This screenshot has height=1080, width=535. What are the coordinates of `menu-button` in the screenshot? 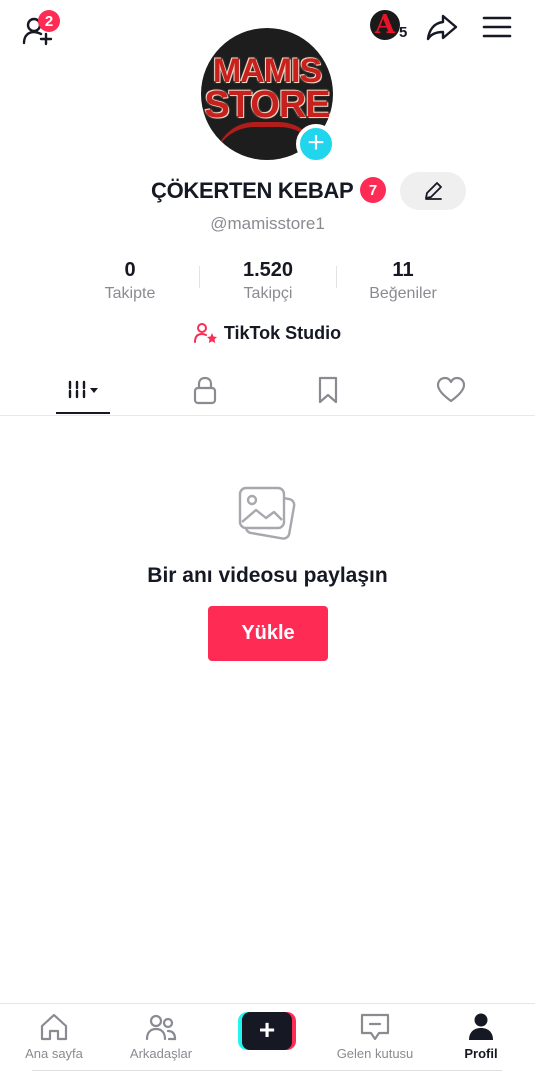 It's located at (497, 27).